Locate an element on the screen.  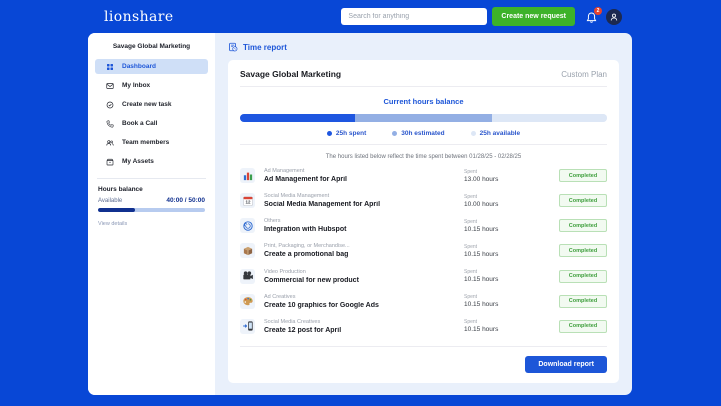
hours-legend: 25h spent 30h estimated 25h available is located at coordinates (423, 133).